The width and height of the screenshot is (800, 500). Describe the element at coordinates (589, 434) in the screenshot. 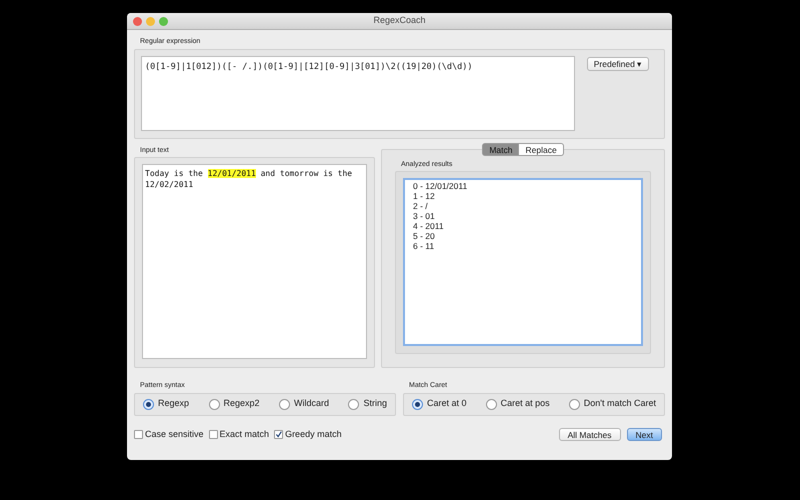

I see `all-matches-button: All Matches` at that location.